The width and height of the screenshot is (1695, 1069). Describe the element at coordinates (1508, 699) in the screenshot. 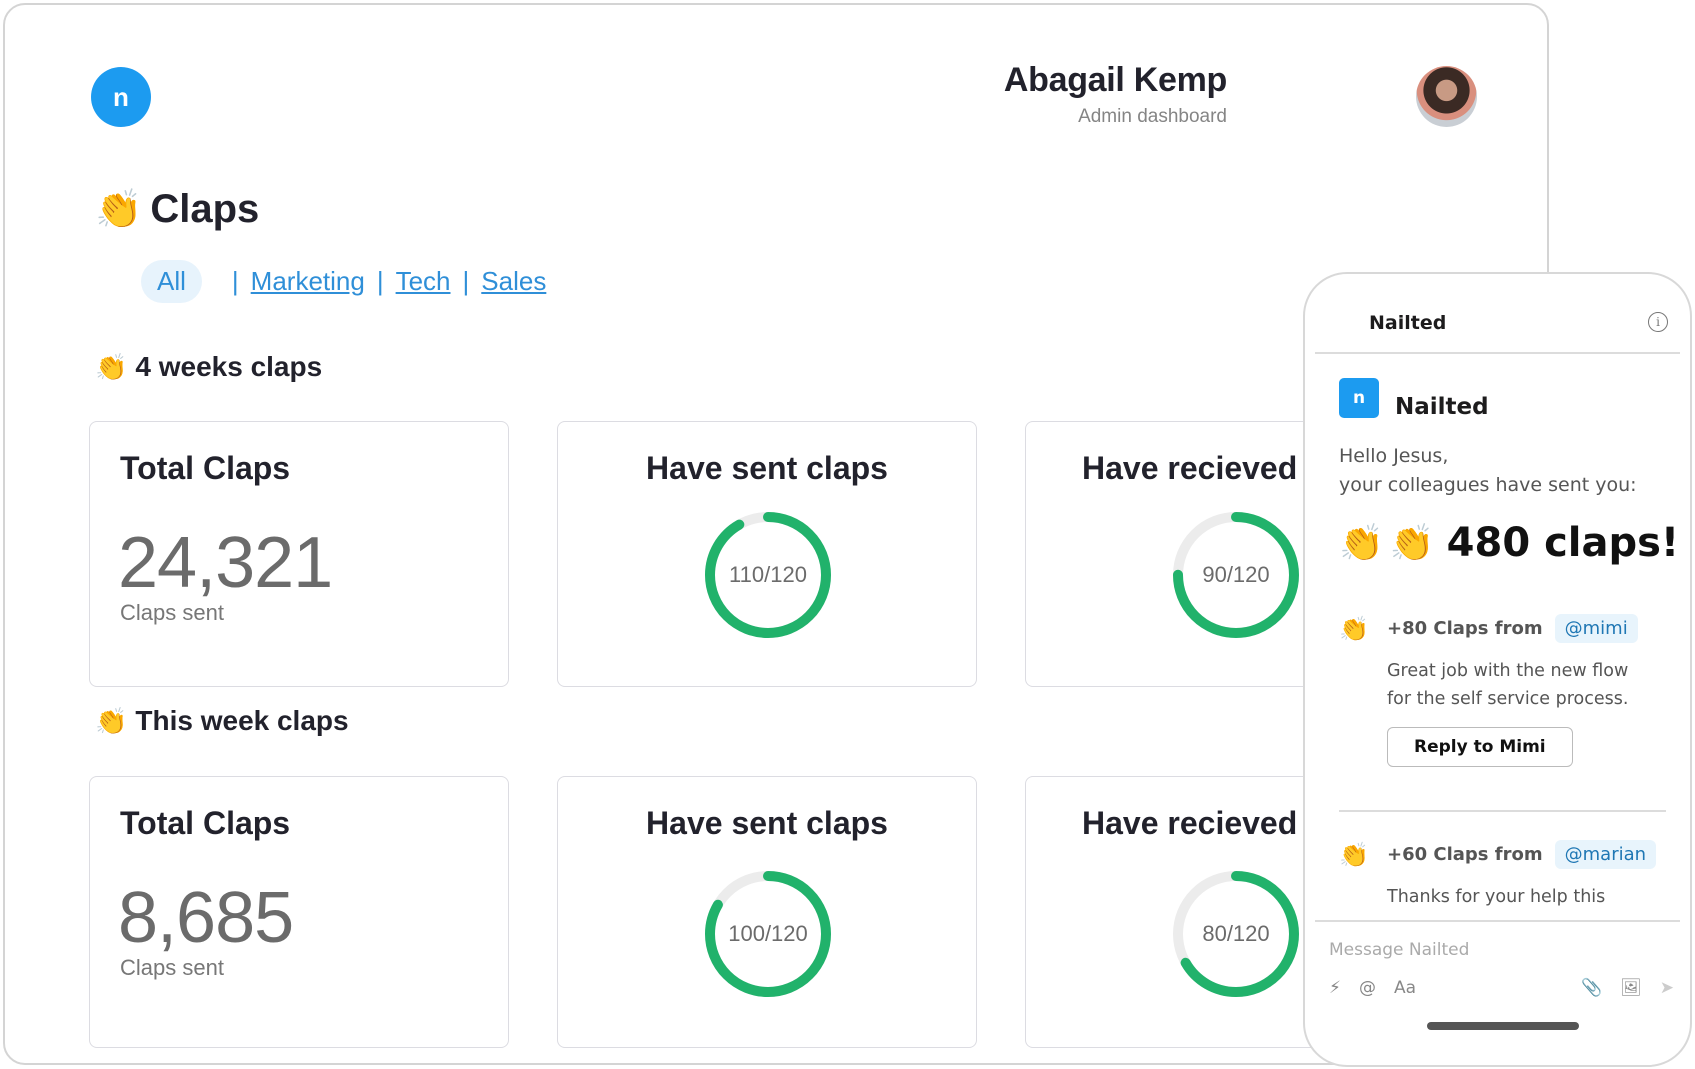

I see `message-line: for the self service process.` at that location.